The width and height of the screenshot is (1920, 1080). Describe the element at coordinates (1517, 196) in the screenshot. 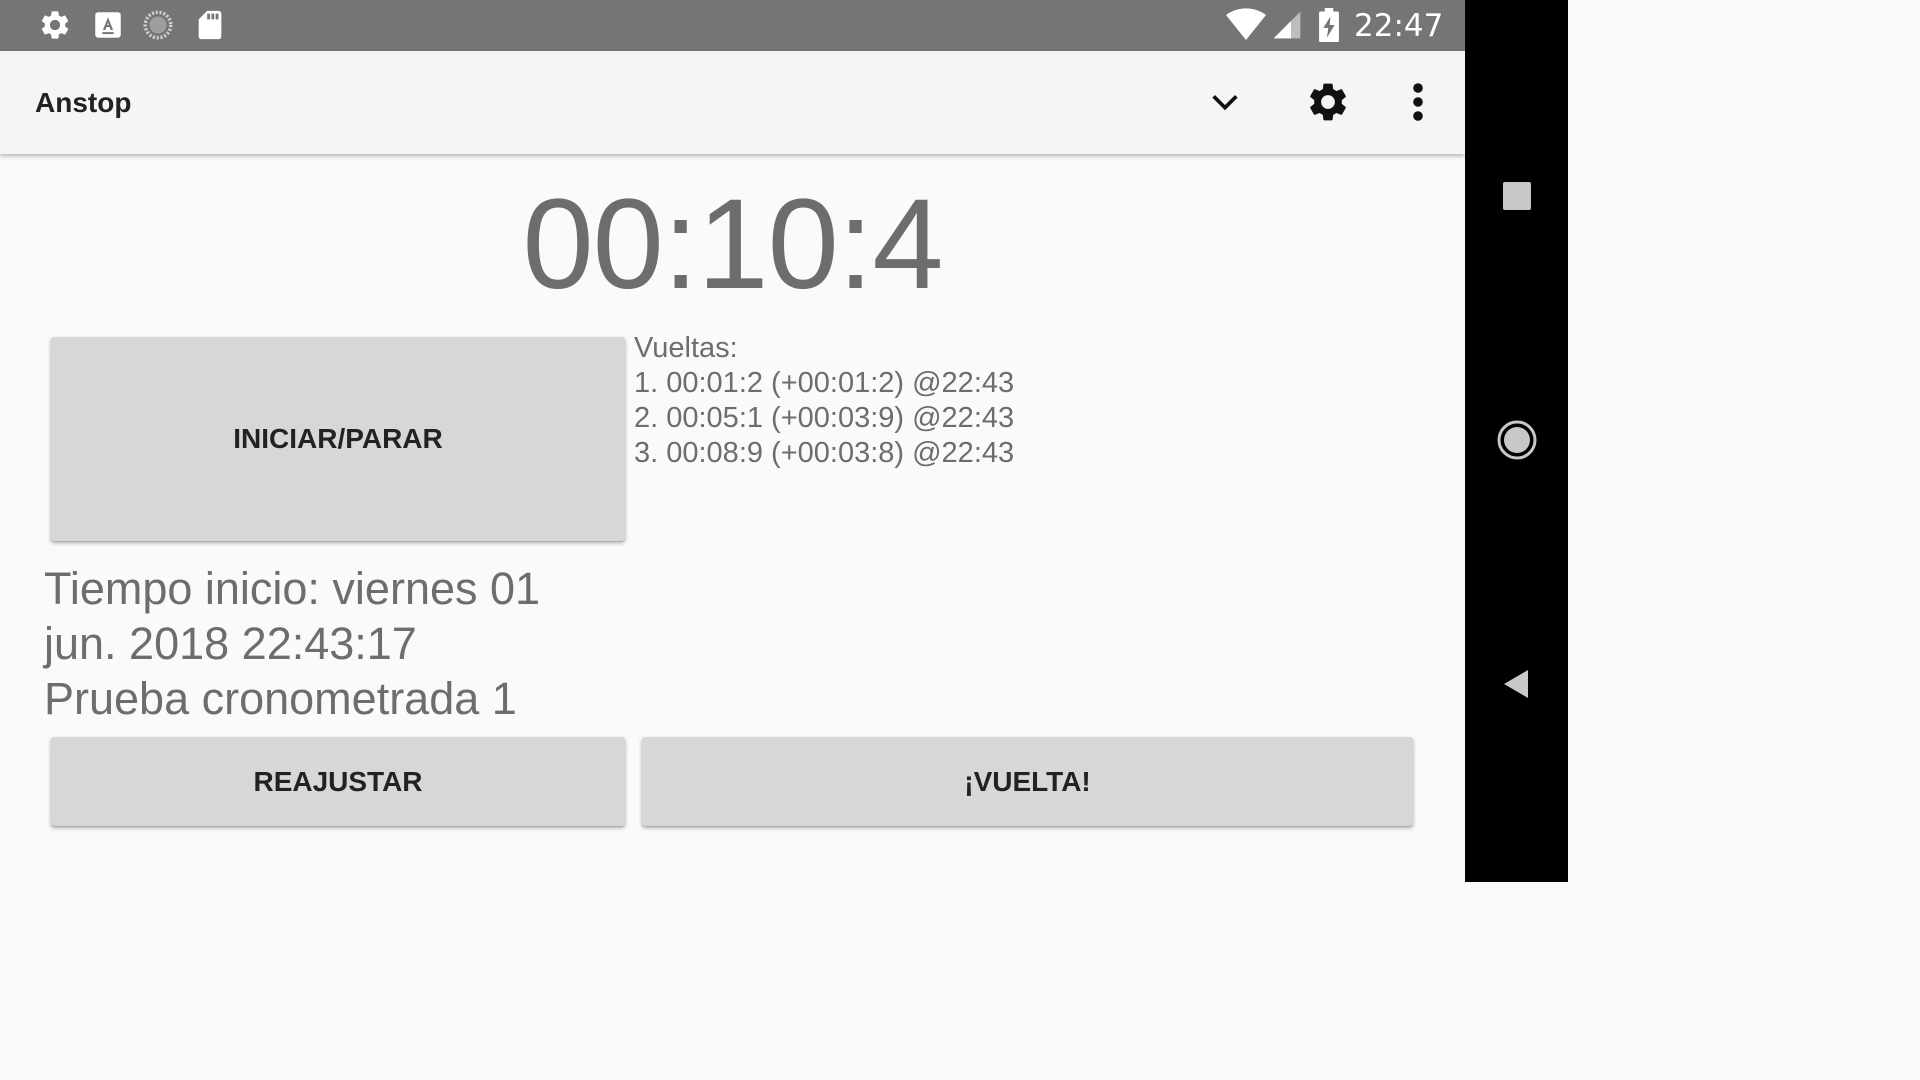

I see `recents-square-icon` at that location.